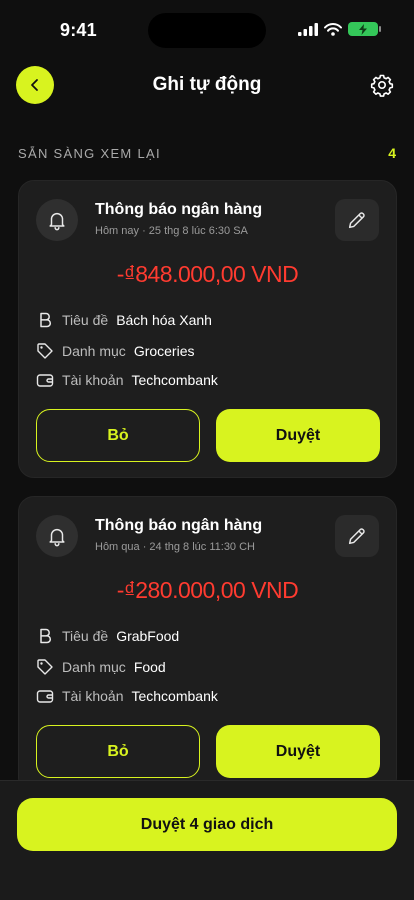  I want to click on settings-button, so click(382, 85).